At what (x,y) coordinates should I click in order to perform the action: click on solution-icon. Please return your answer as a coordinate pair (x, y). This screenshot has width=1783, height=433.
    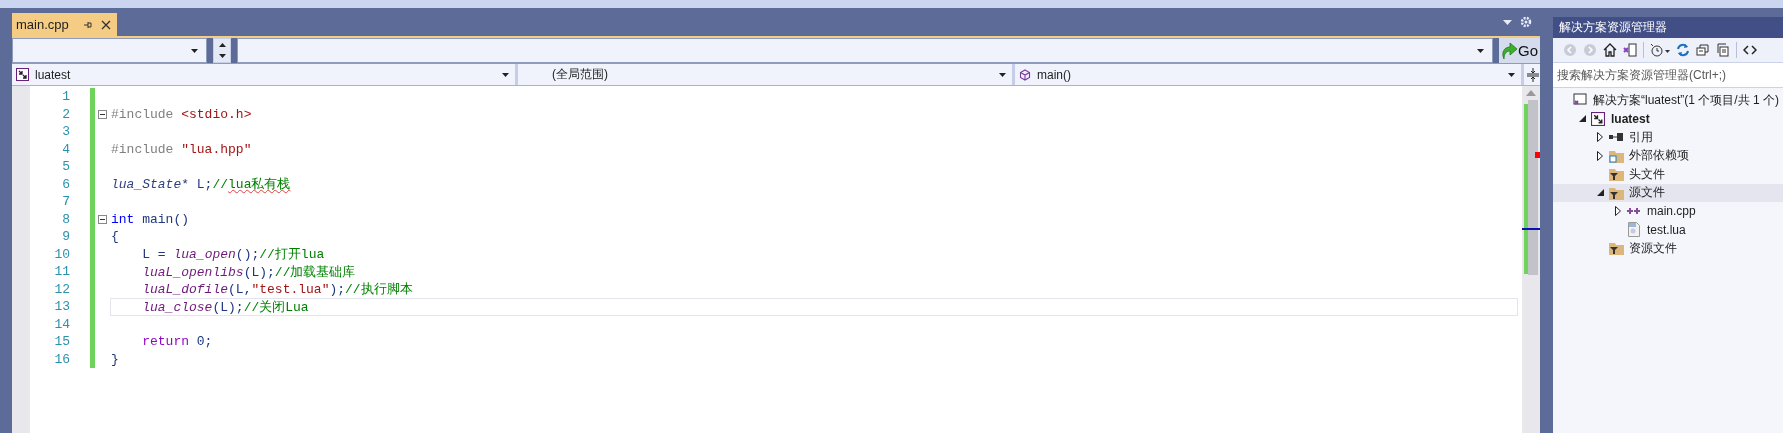
    Looking at the image, I should click on (1580, 100).